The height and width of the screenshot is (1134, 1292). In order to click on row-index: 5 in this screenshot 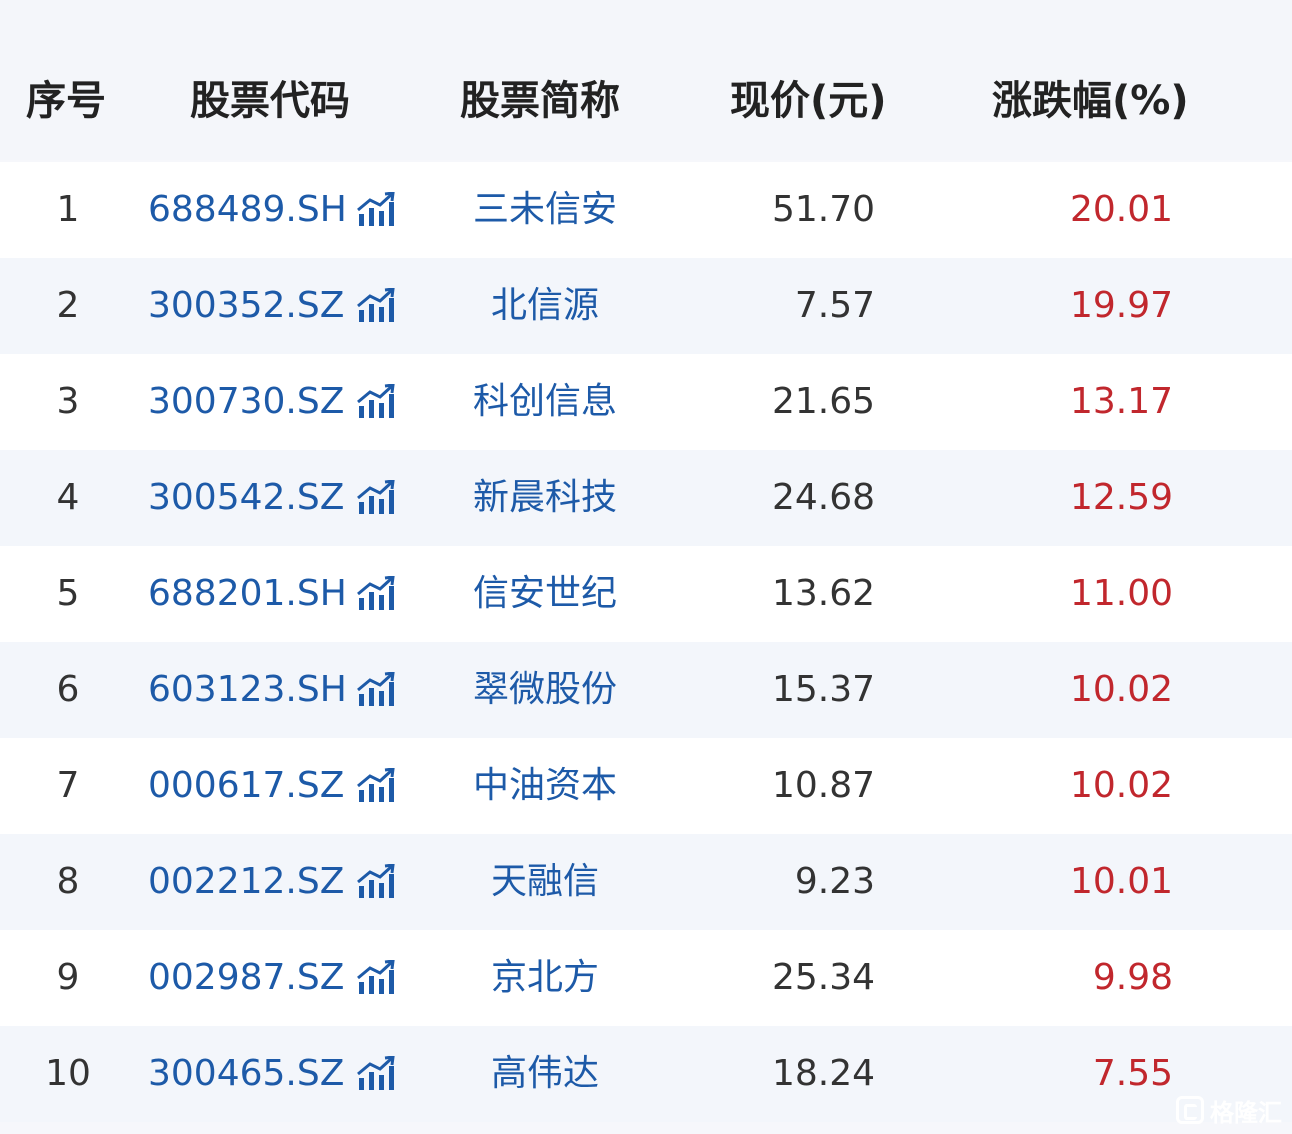, I will do `click(68, 593)`.